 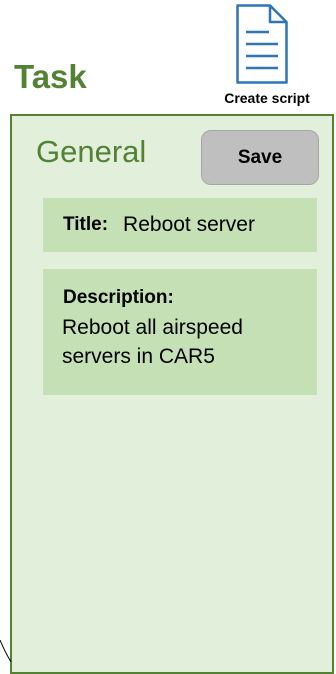 What do you see at coordinates (262, 44) in the screenshot?
I see `document-icon` at bounding box center [262, 44].